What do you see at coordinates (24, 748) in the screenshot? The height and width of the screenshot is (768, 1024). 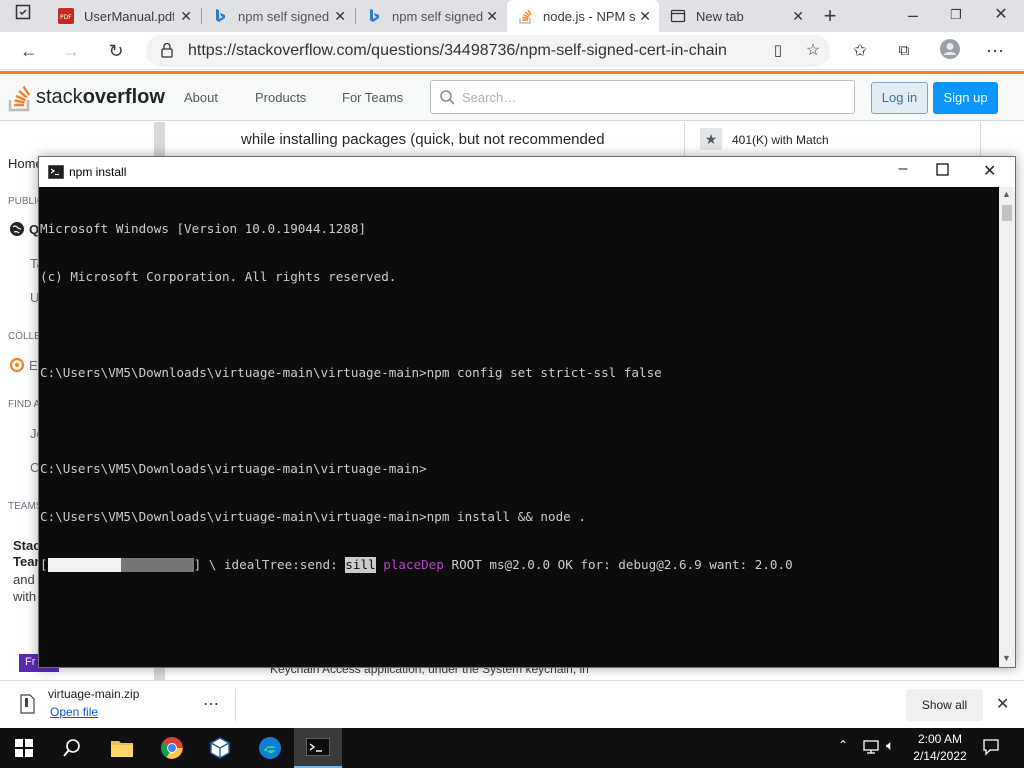 I see `start-windows-icon` at bounding box center [24, 748].